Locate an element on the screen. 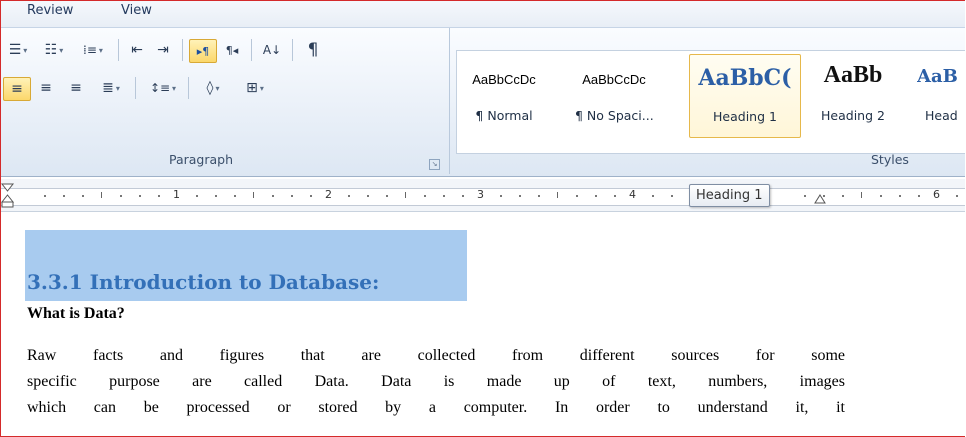  increase-indent-icon: ⇥ is located at coordinates (163, 50).